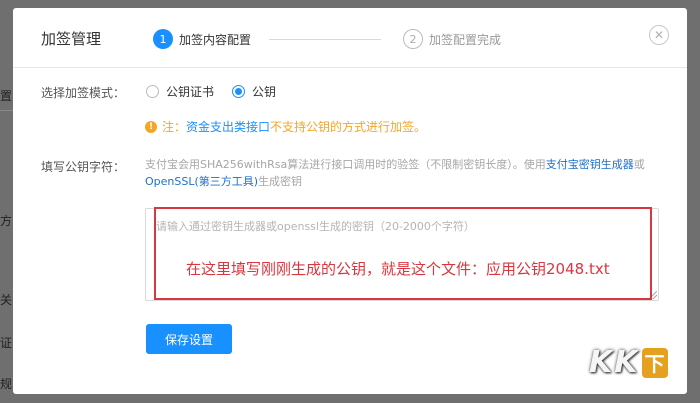 The image size is (700, 403). I want to click on annotation-text: 在这里填写刚刚生成的公钥，就是这个文件：应用公钥2048.txt, so click(398, 269).